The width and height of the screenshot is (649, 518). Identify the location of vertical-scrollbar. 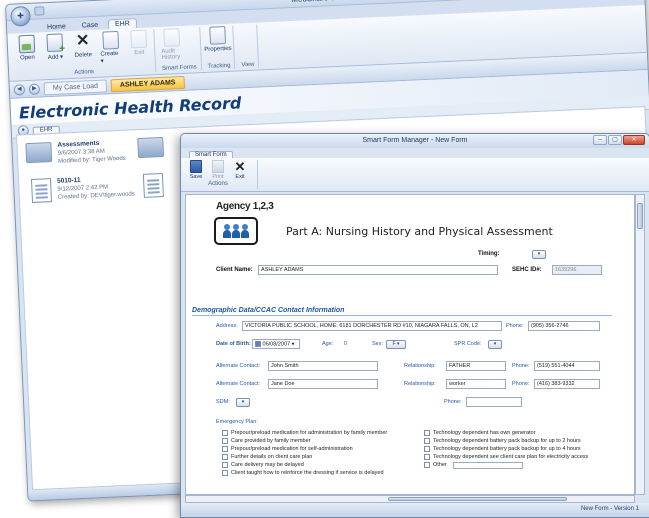
(640, 344).